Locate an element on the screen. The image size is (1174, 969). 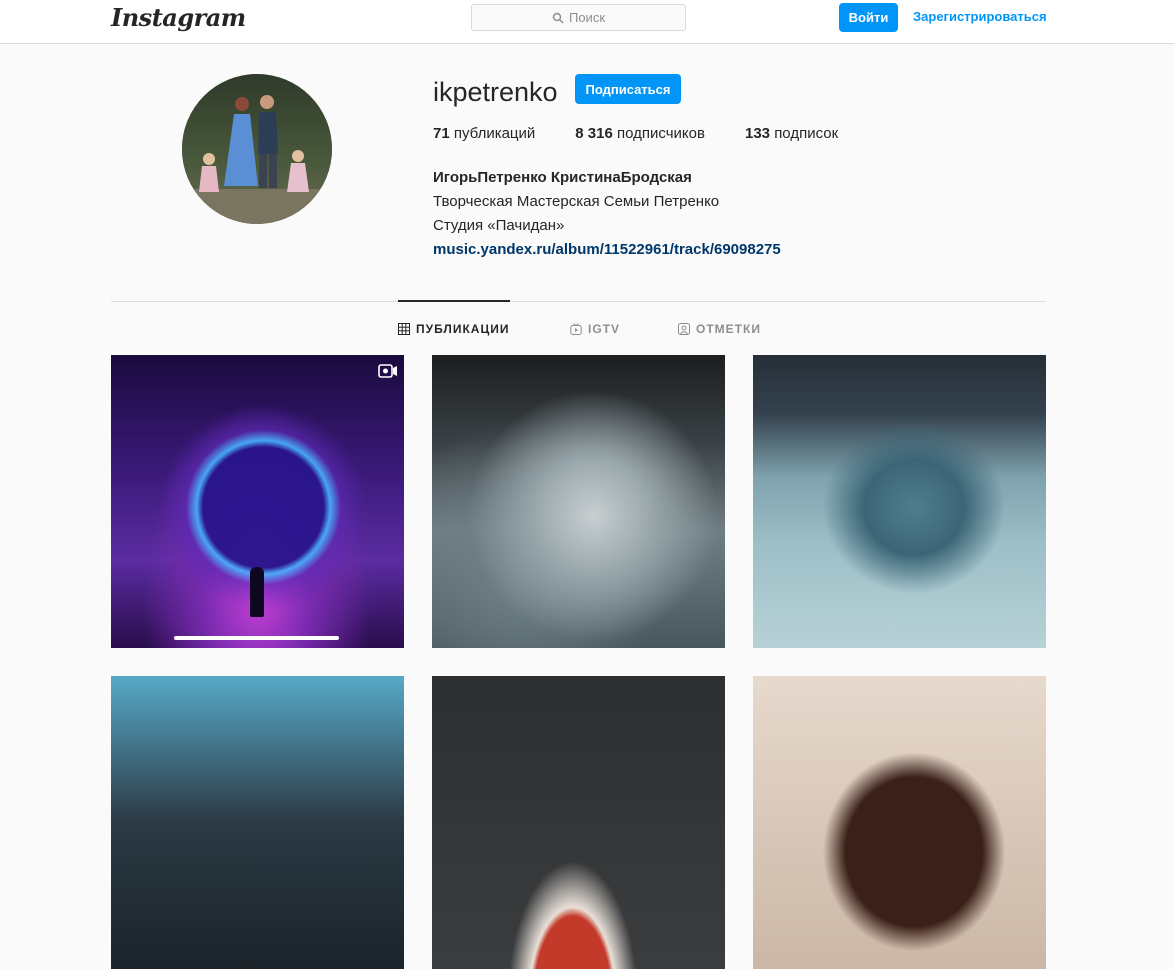
igtv-icon is located at coordinates (576, 329).